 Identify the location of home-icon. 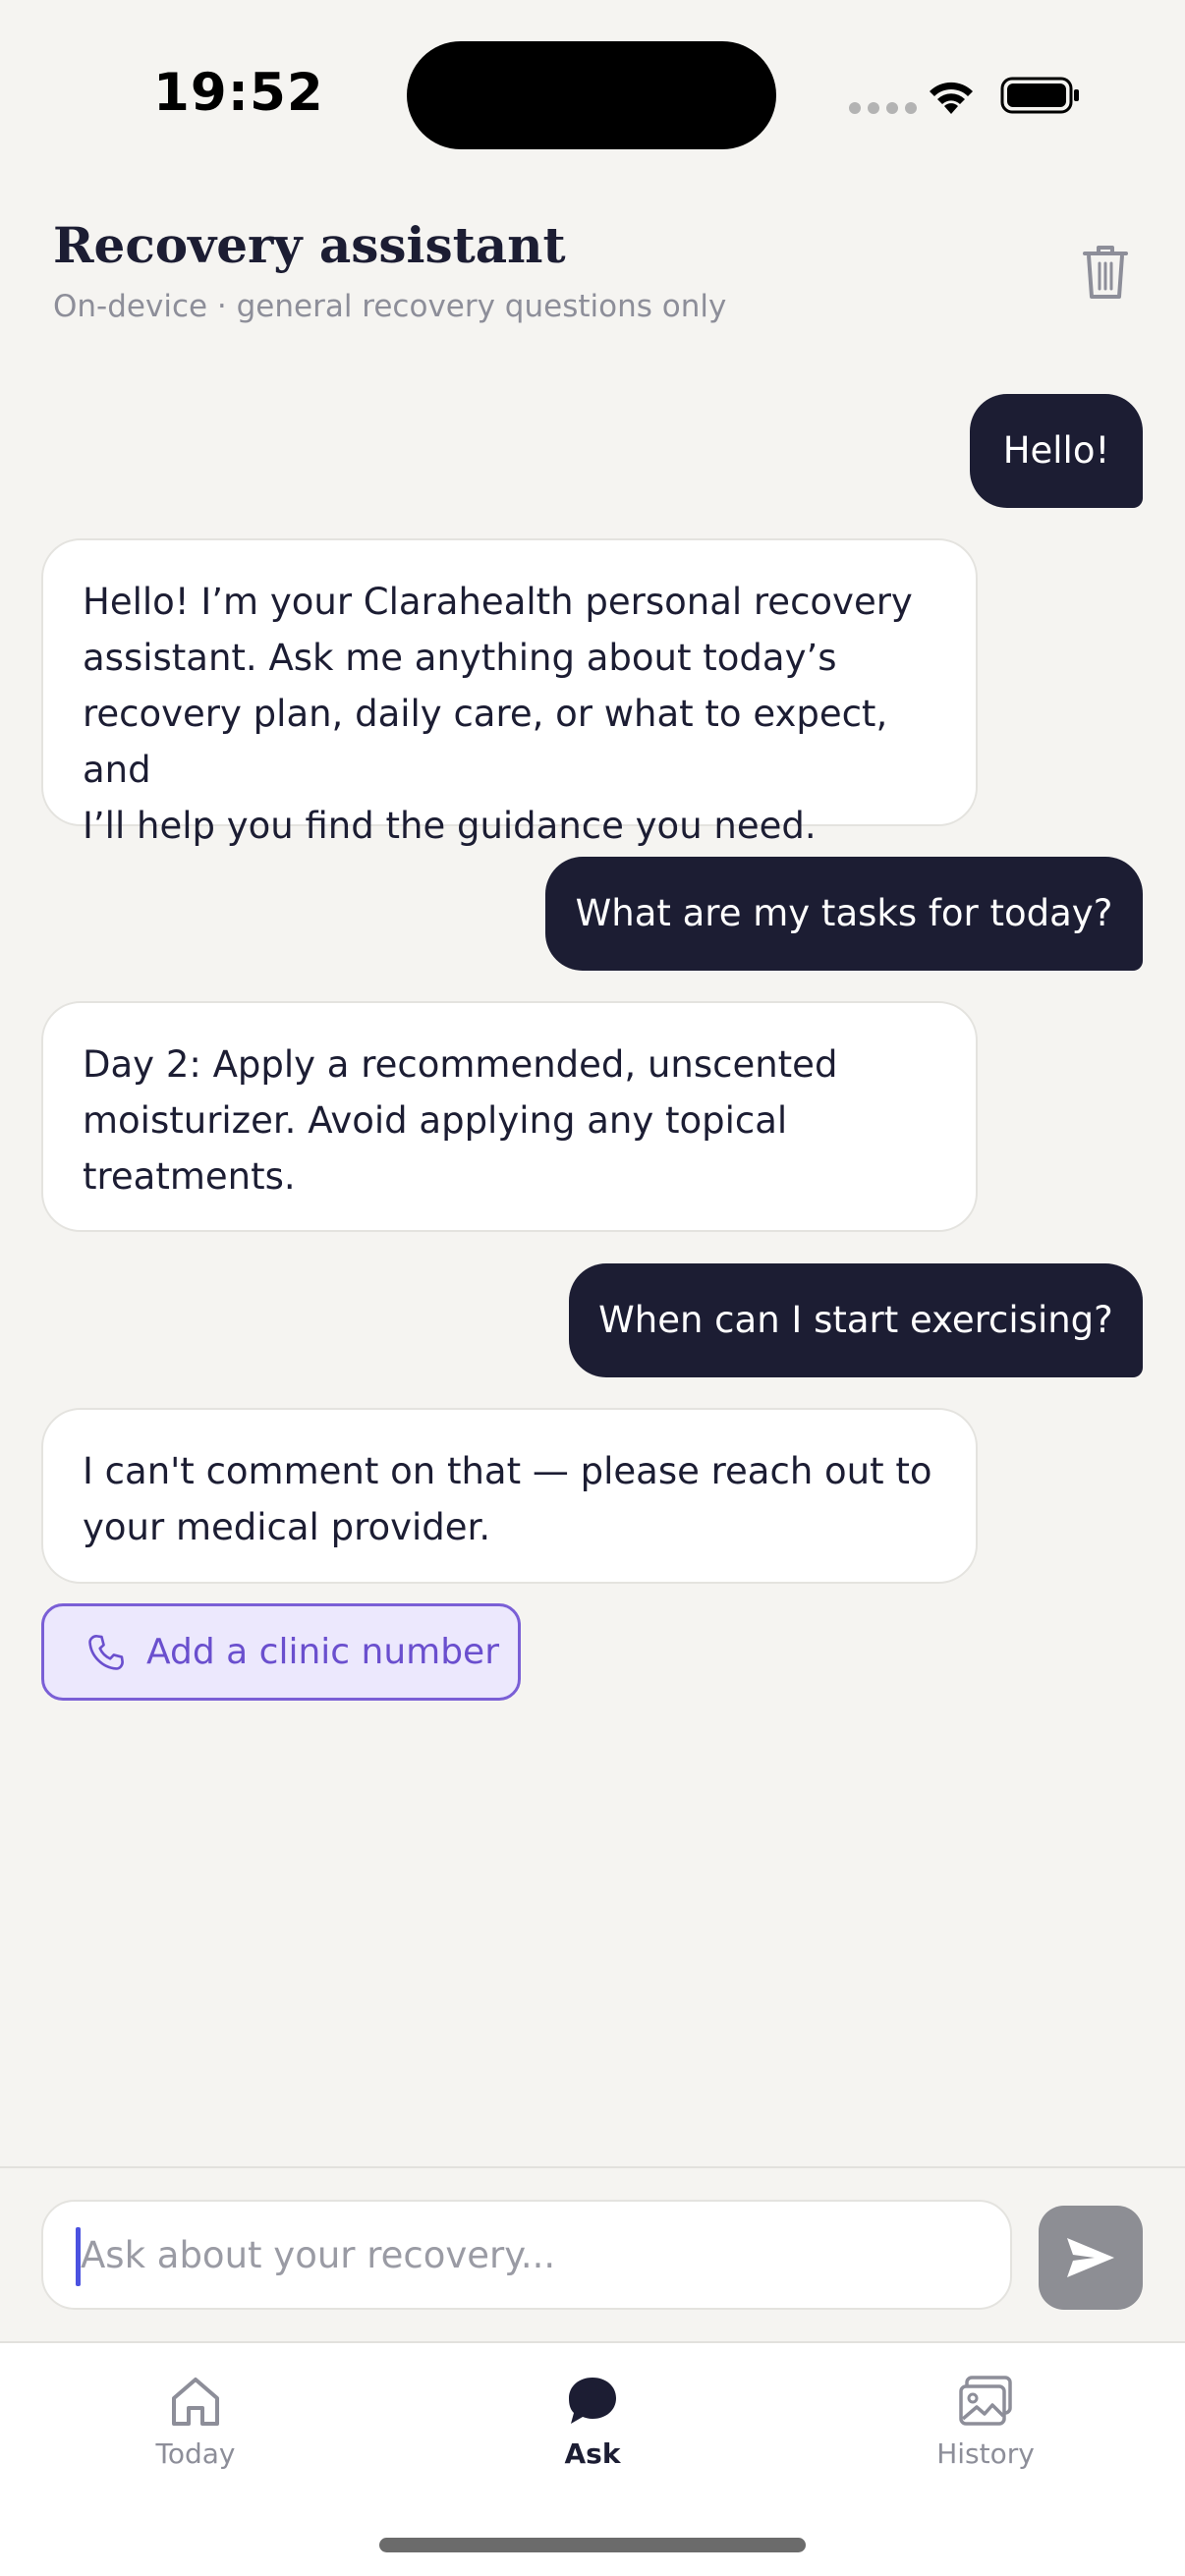
(196, 2402).